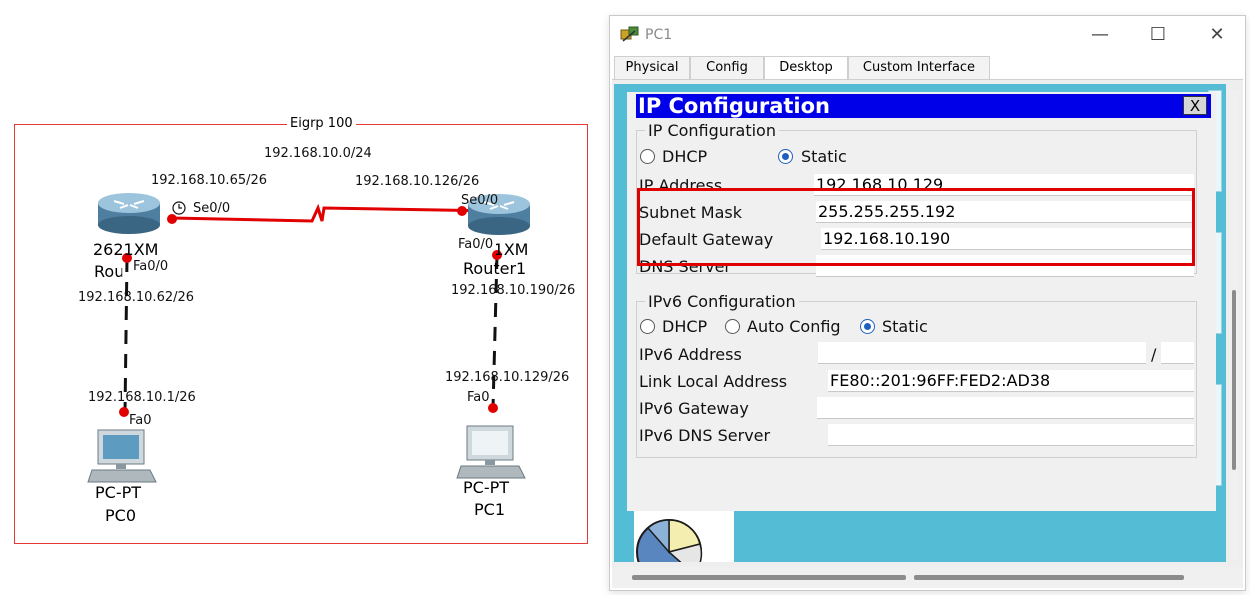 The width and height of the screenshot is (1250, 595). Describe the element at coordinates (209, 180) in the screenshot. I see `router0-serial-ip: 192.168.10.65/26` at that location.